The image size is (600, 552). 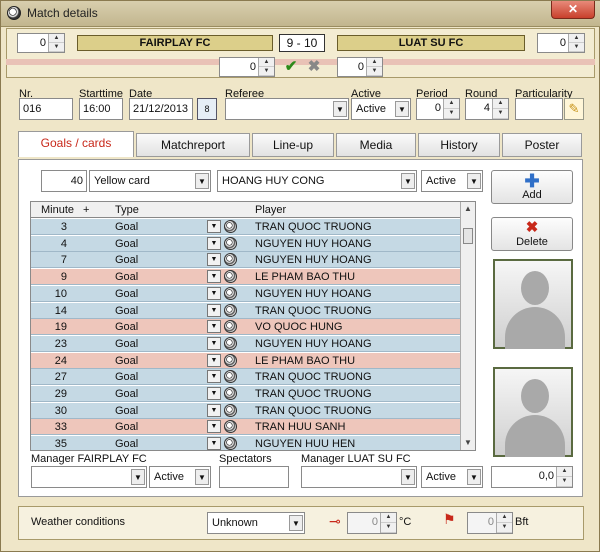 I want to click on tab-media: Media, so click(x=376, y=145).